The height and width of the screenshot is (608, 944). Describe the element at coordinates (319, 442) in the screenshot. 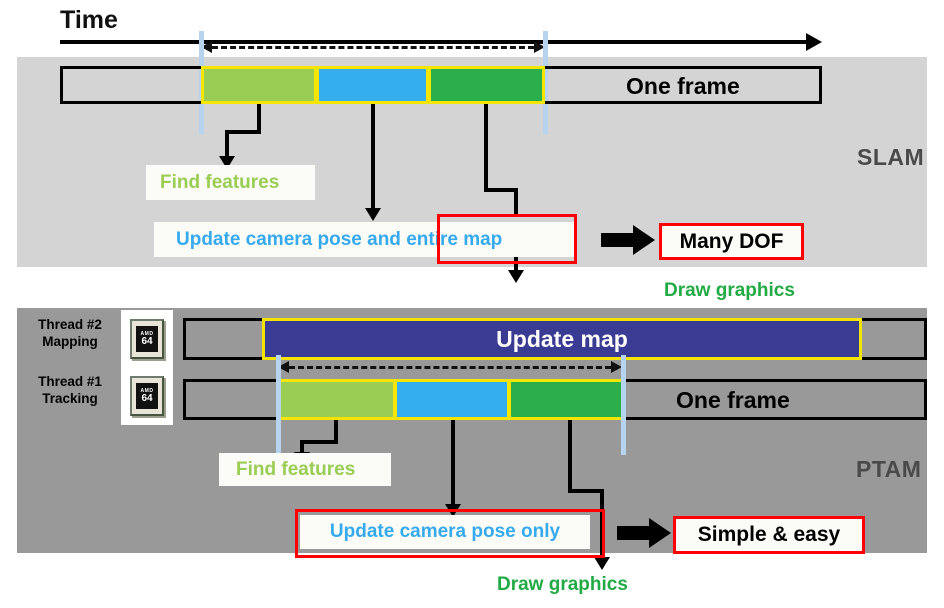

I see `ptam-connector-find-features-horizontal` at that location.